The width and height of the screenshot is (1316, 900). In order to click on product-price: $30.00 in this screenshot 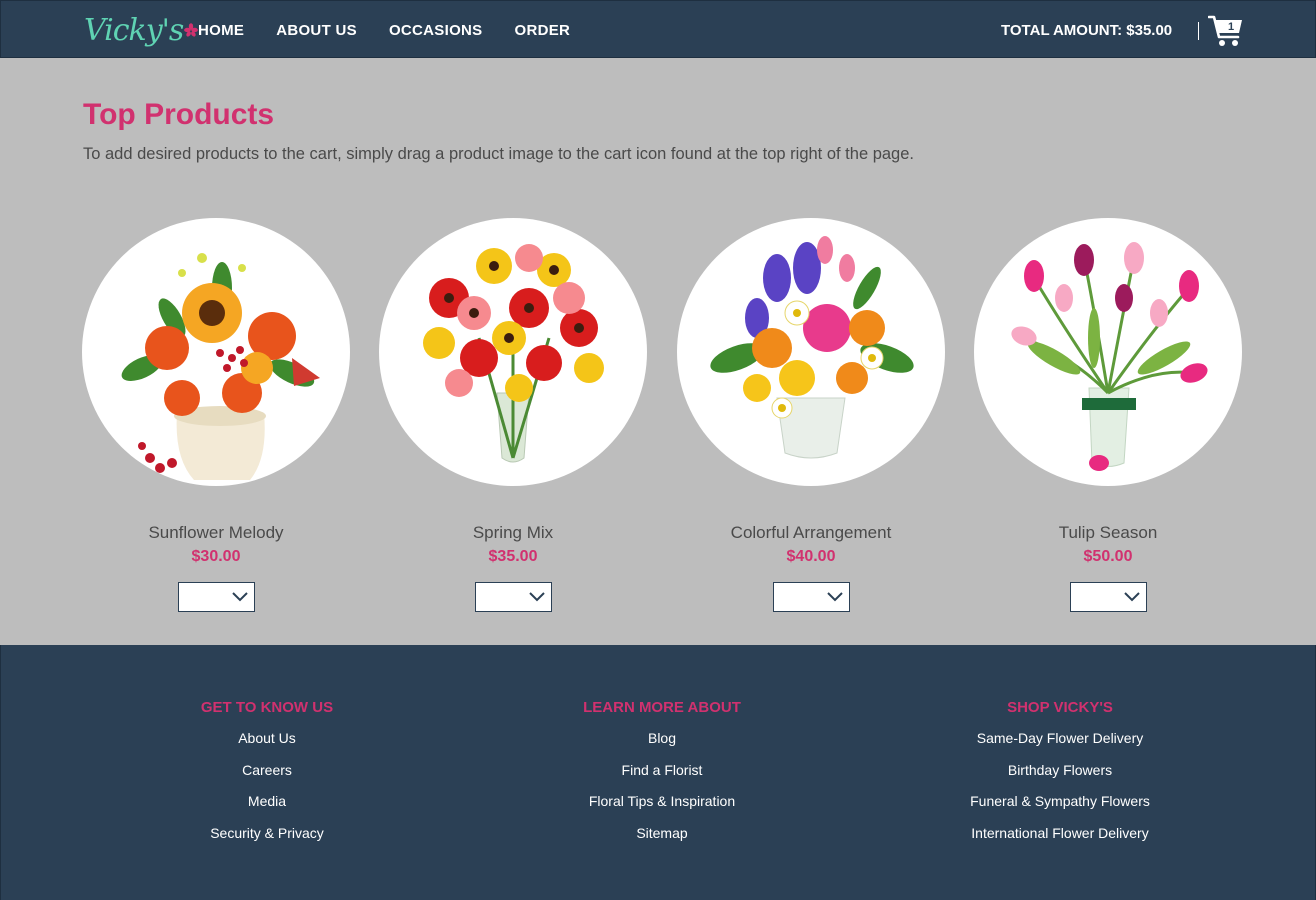, I will do `click(216, 556)`.